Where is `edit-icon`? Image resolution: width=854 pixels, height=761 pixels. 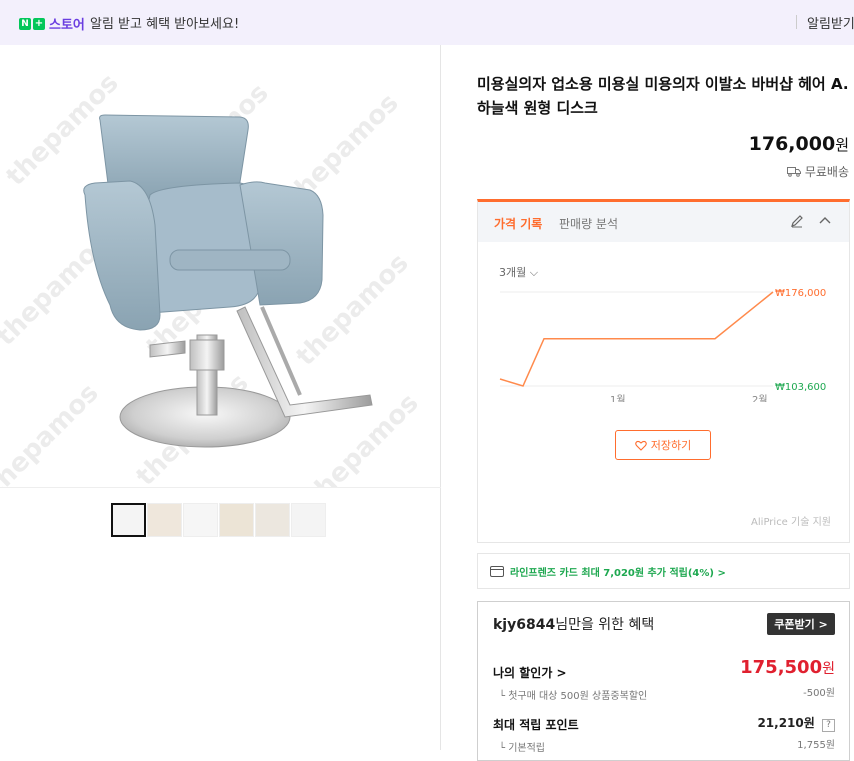 edit-icon is located at coordinates (797, 221).